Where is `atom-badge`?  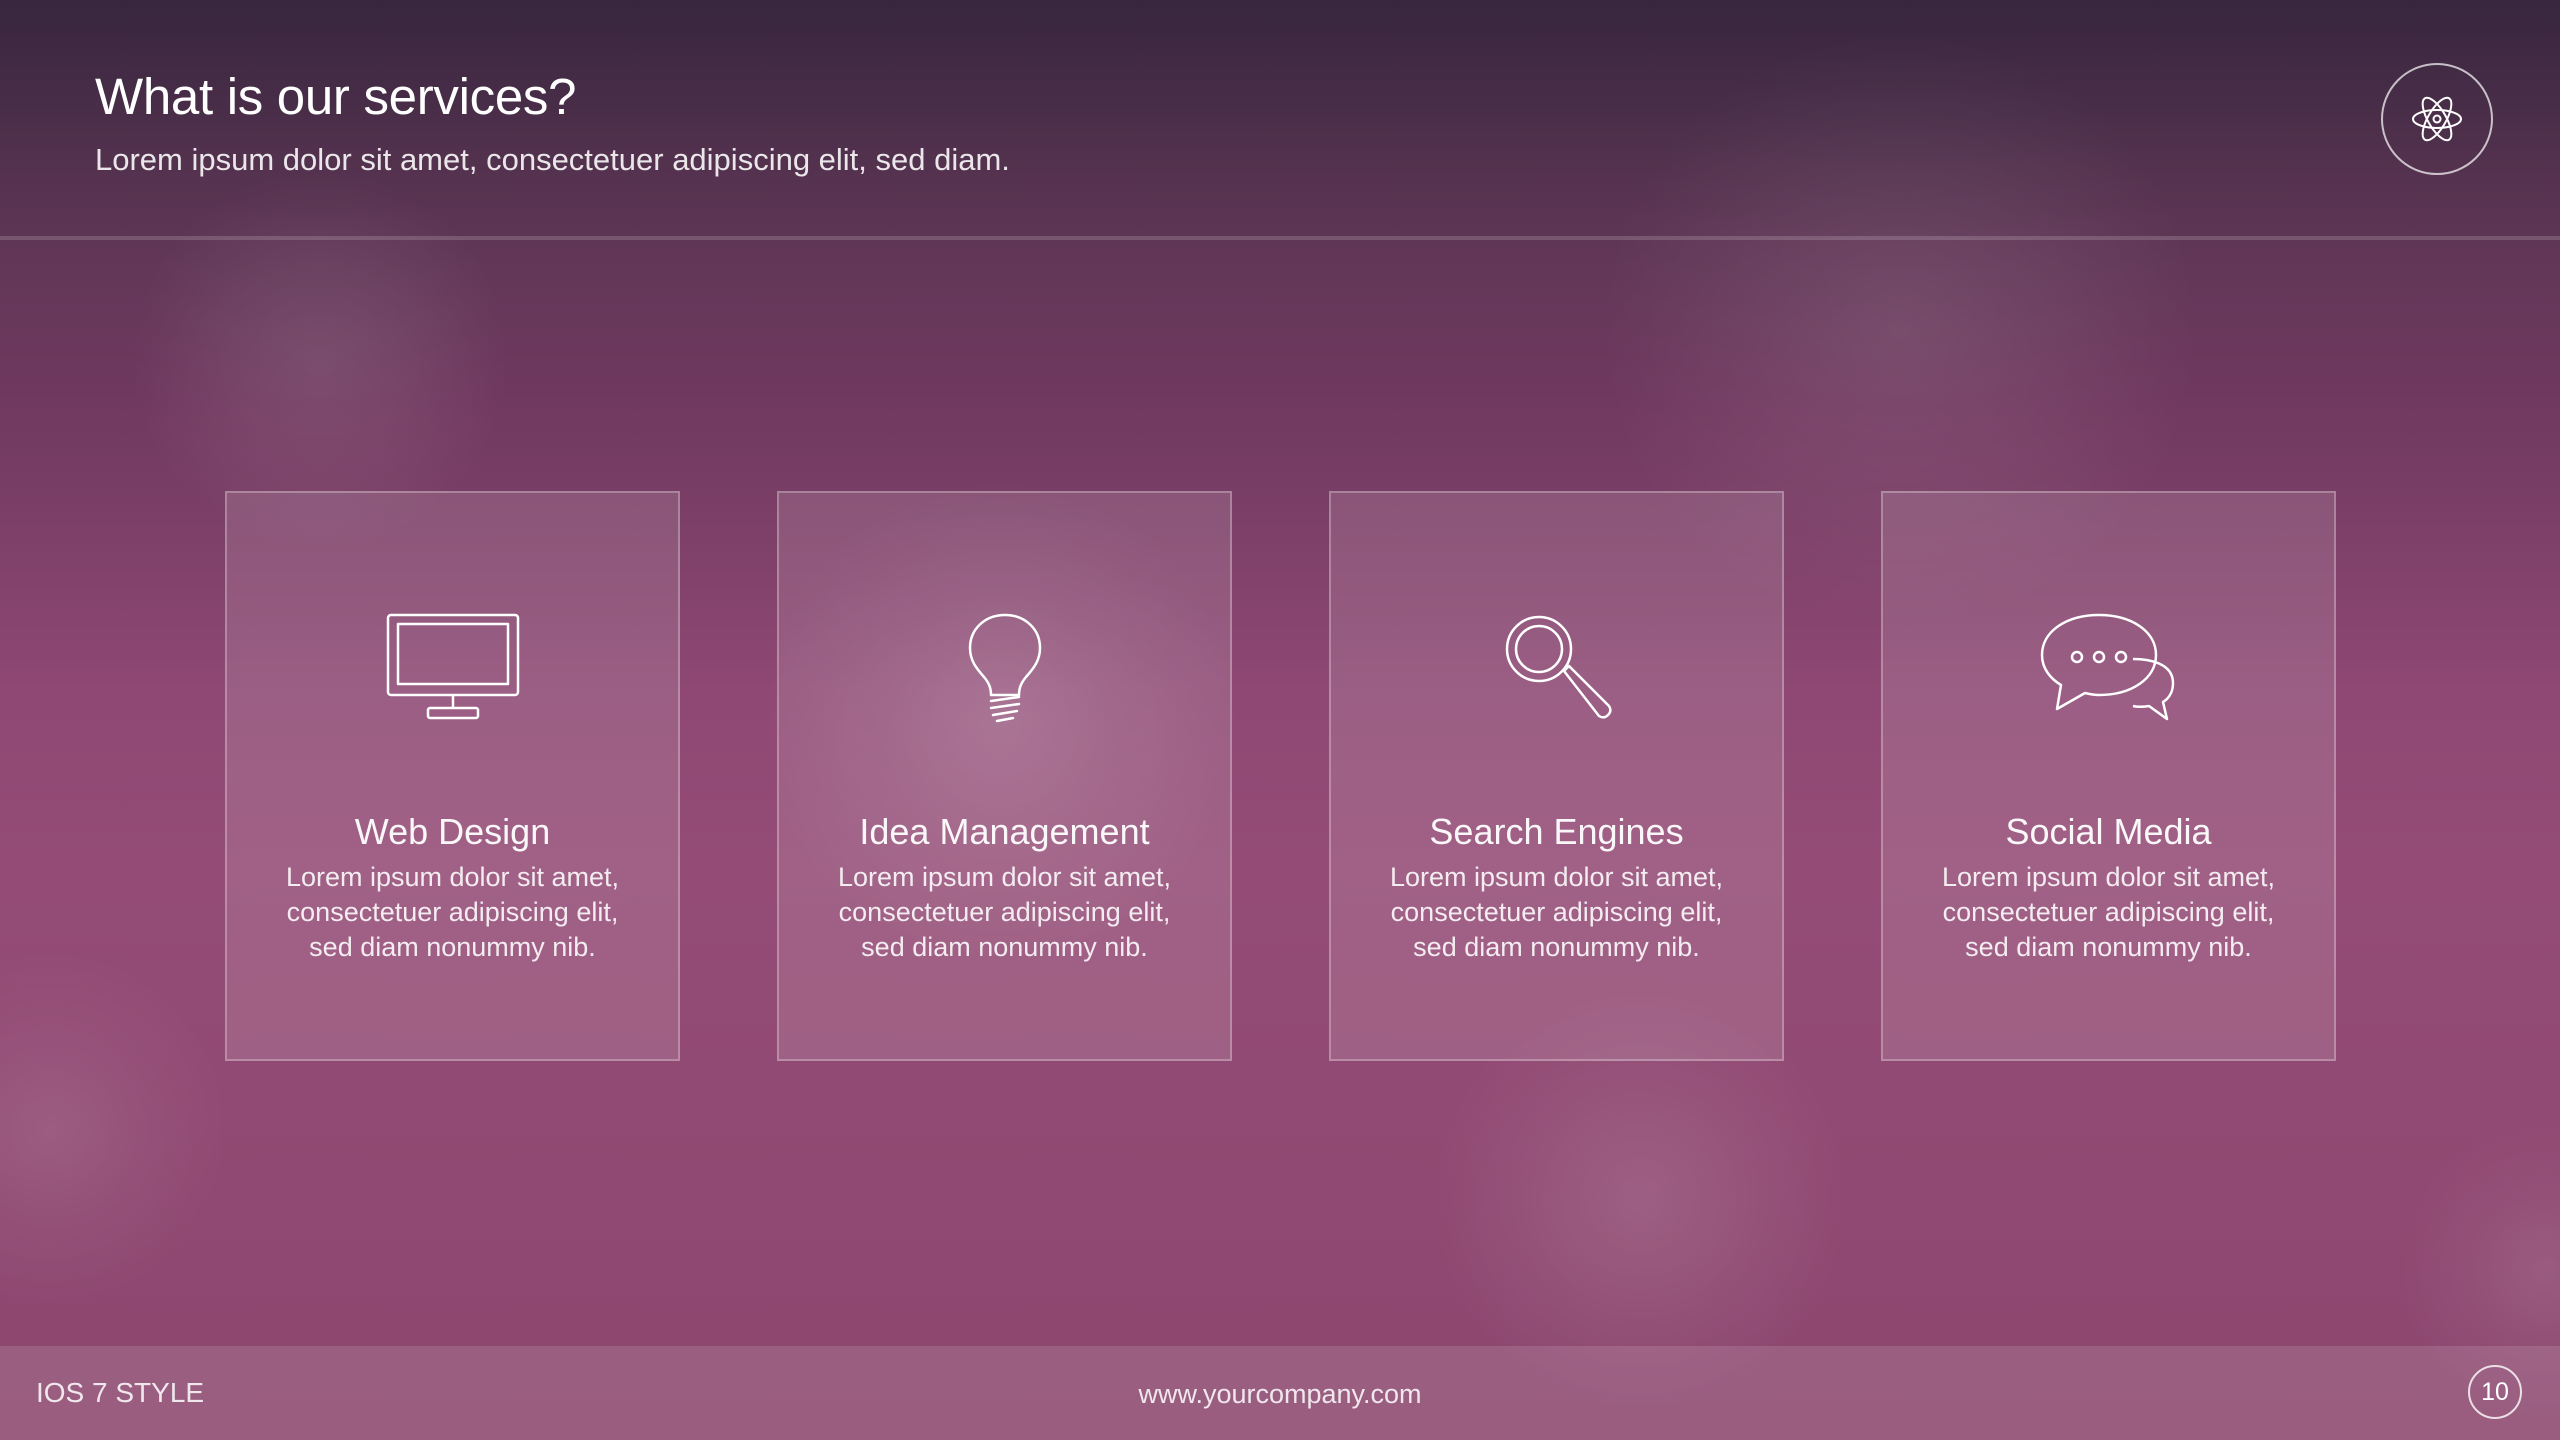
atom-badge is located at coordinates (2437, 119).